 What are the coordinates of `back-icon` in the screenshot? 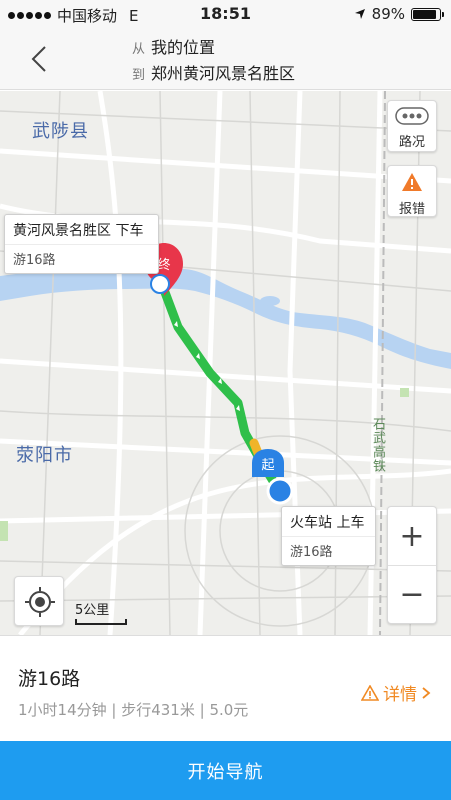 It's located at (41, 59).